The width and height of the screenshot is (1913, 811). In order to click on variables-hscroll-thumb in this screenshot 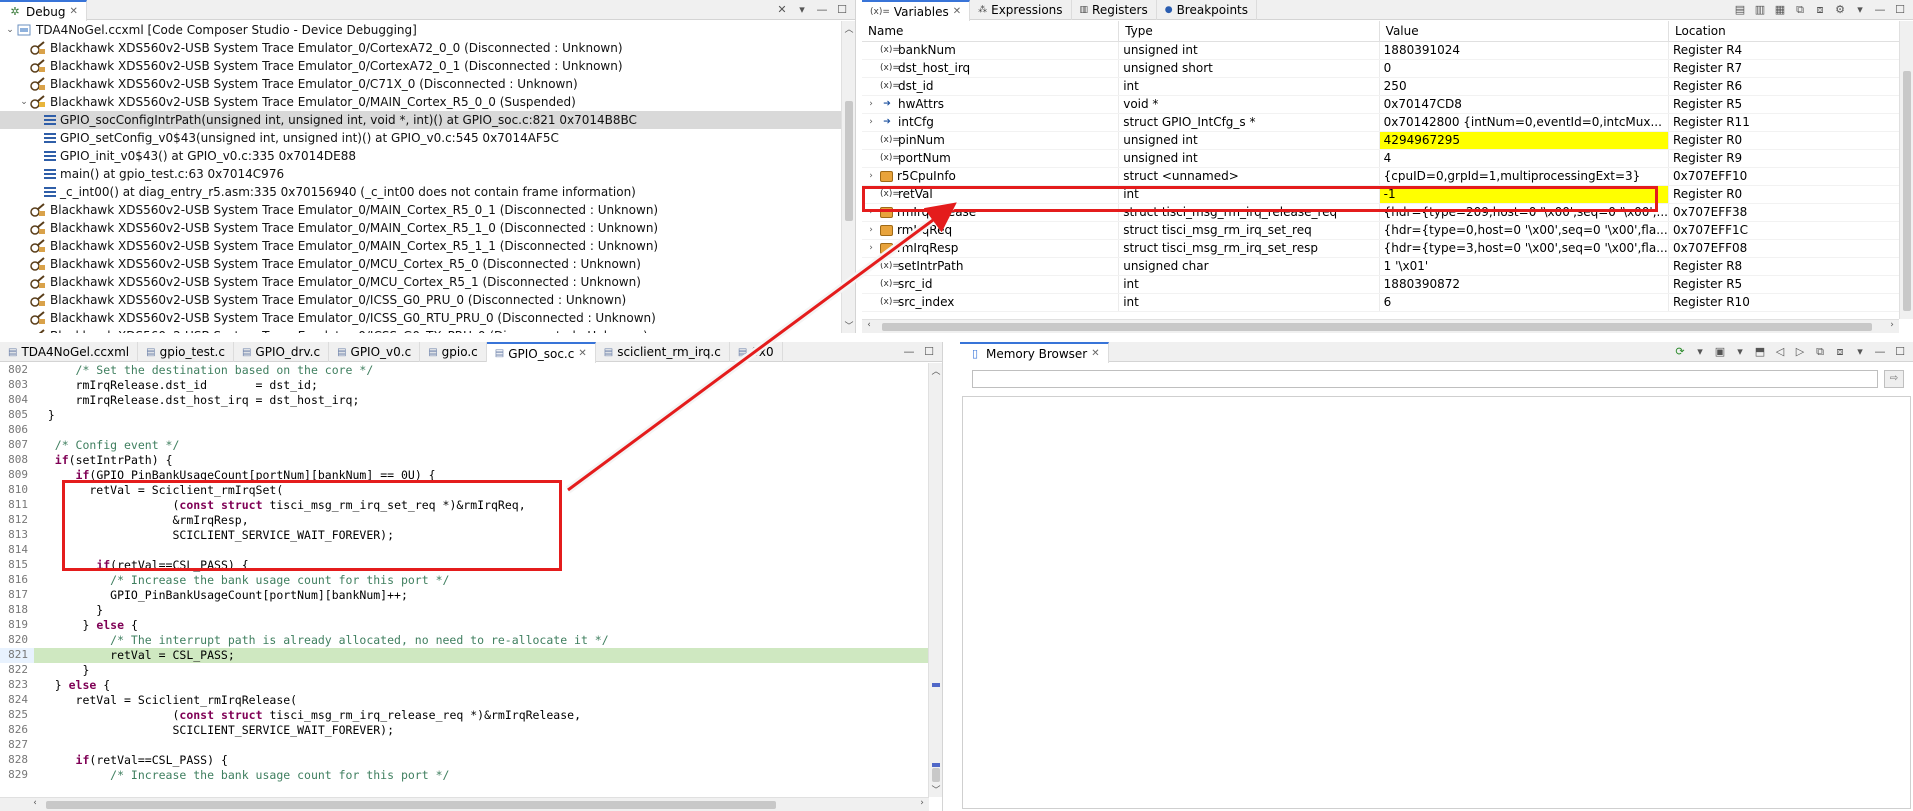, I will do `click(1377, 327)`.